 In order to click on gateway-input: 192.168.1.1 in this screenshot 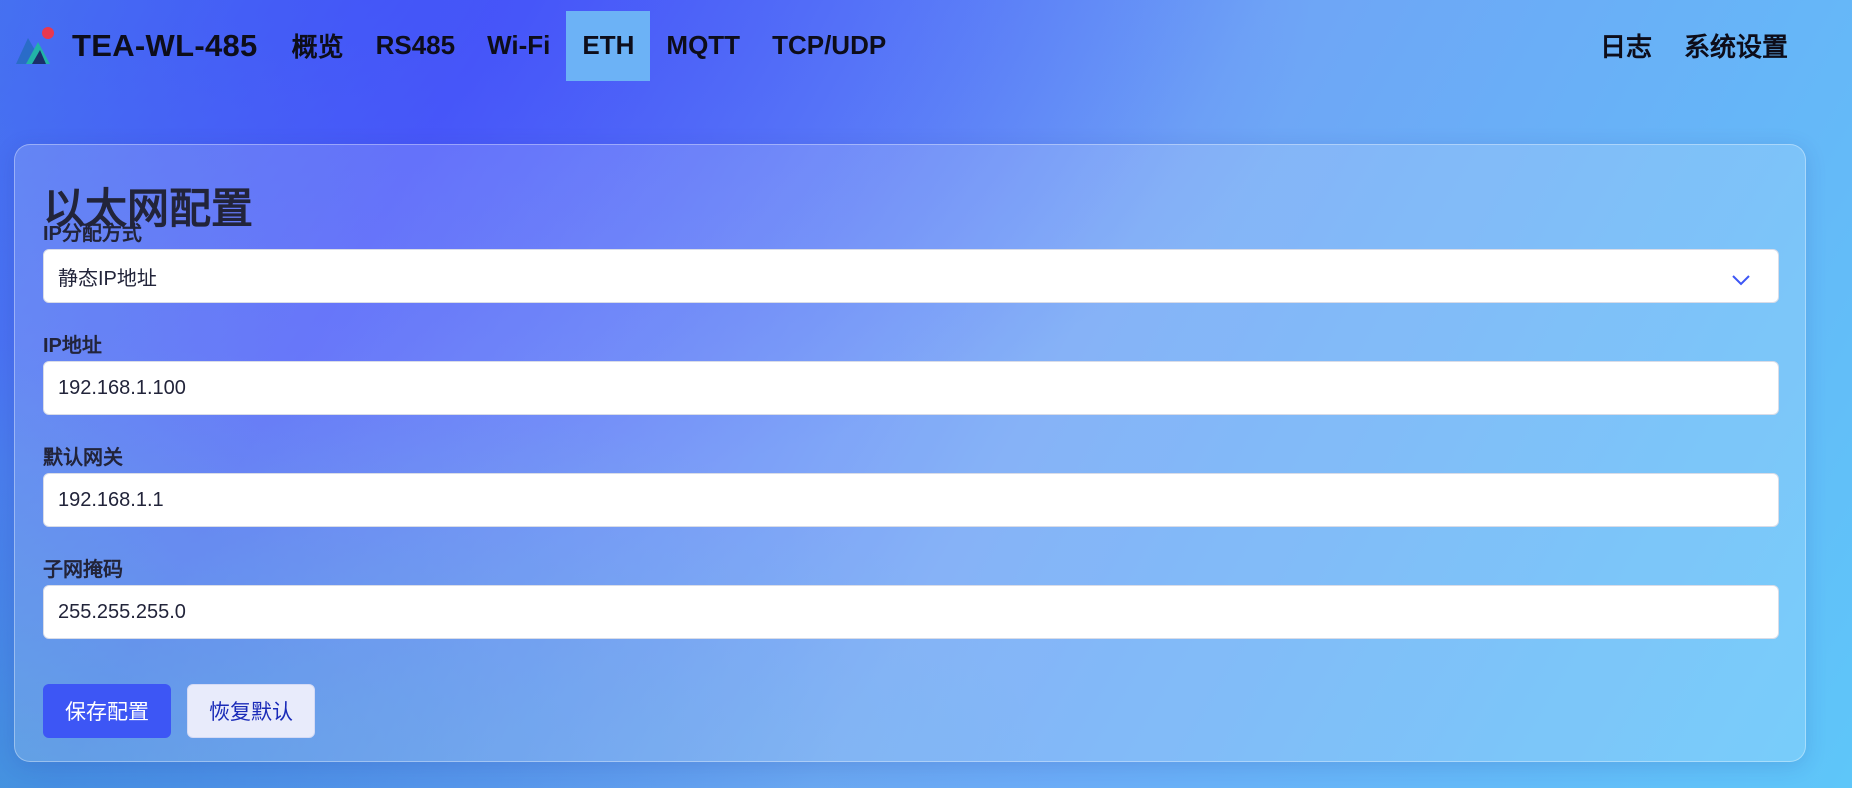, I will do `click(911, 500)`.